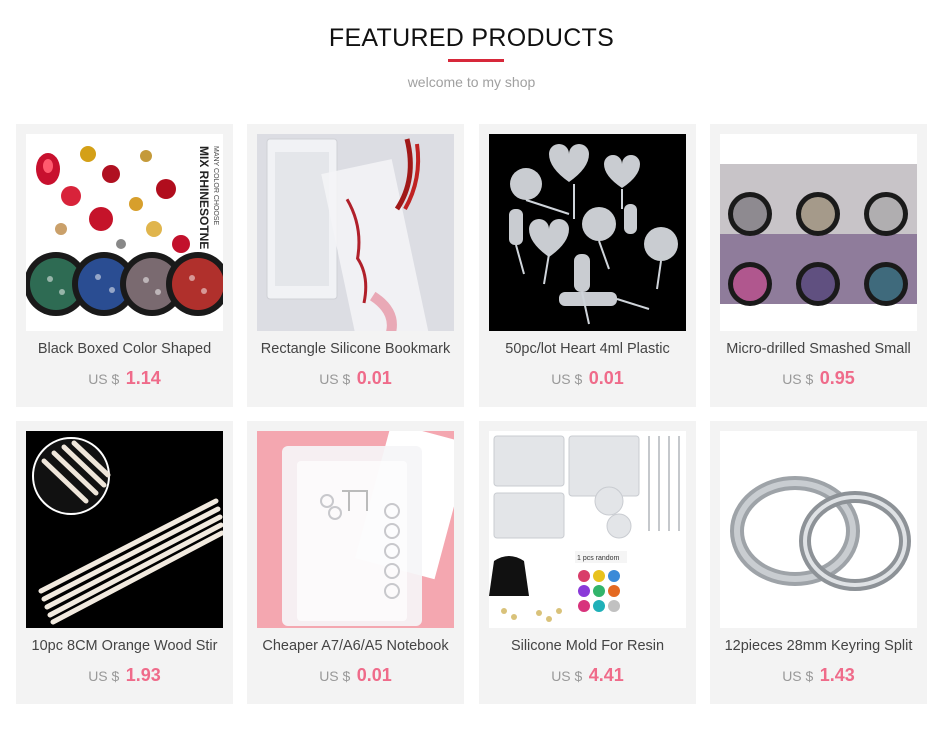 The width and height of the screenshot is (943, 734). I want to click on overlay-text: 1 pcs random, so click(598, 558).